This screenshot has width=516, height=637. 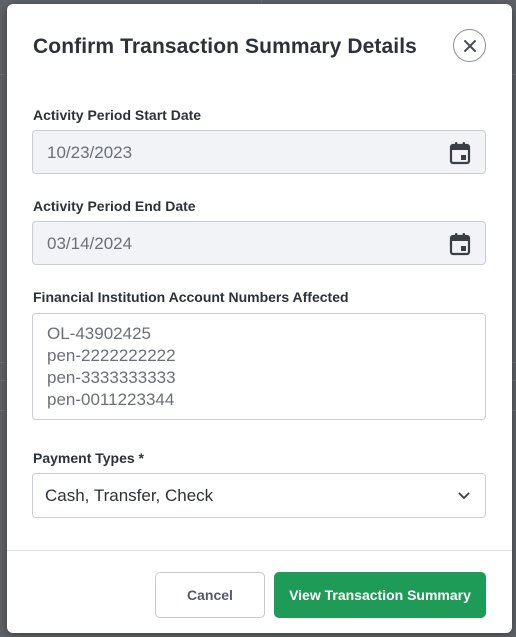 What do you see at coordinates (210, 595) in the screenshot?
I see `cancel-button: Cancel` at bounding box center [210, 595].